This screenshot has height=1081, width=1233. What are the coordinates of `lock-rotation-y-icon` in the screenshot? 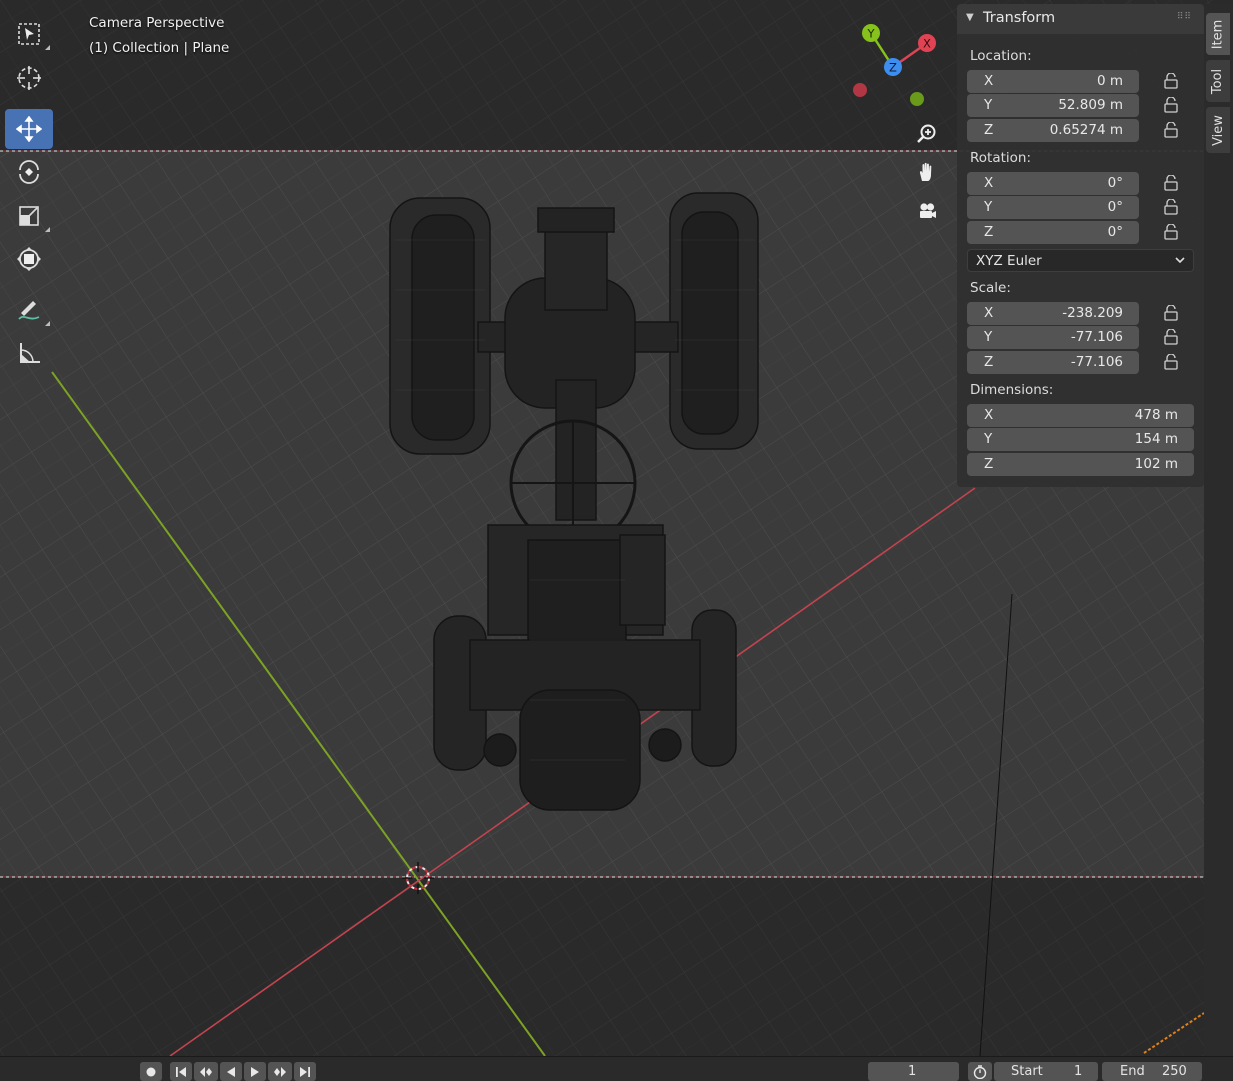 It's located at (1172, 207).